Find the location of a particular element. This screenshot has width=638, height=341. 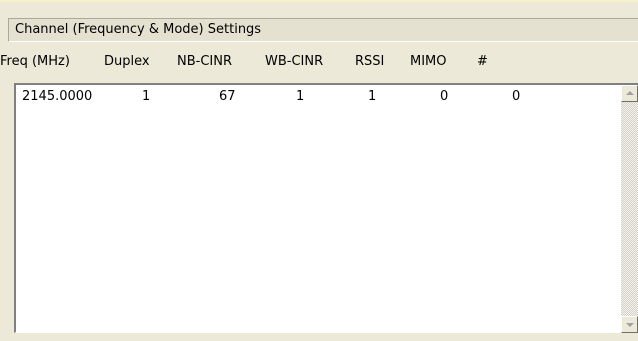

column-header-rssi: RSSI is located at coordinates (369, 61).